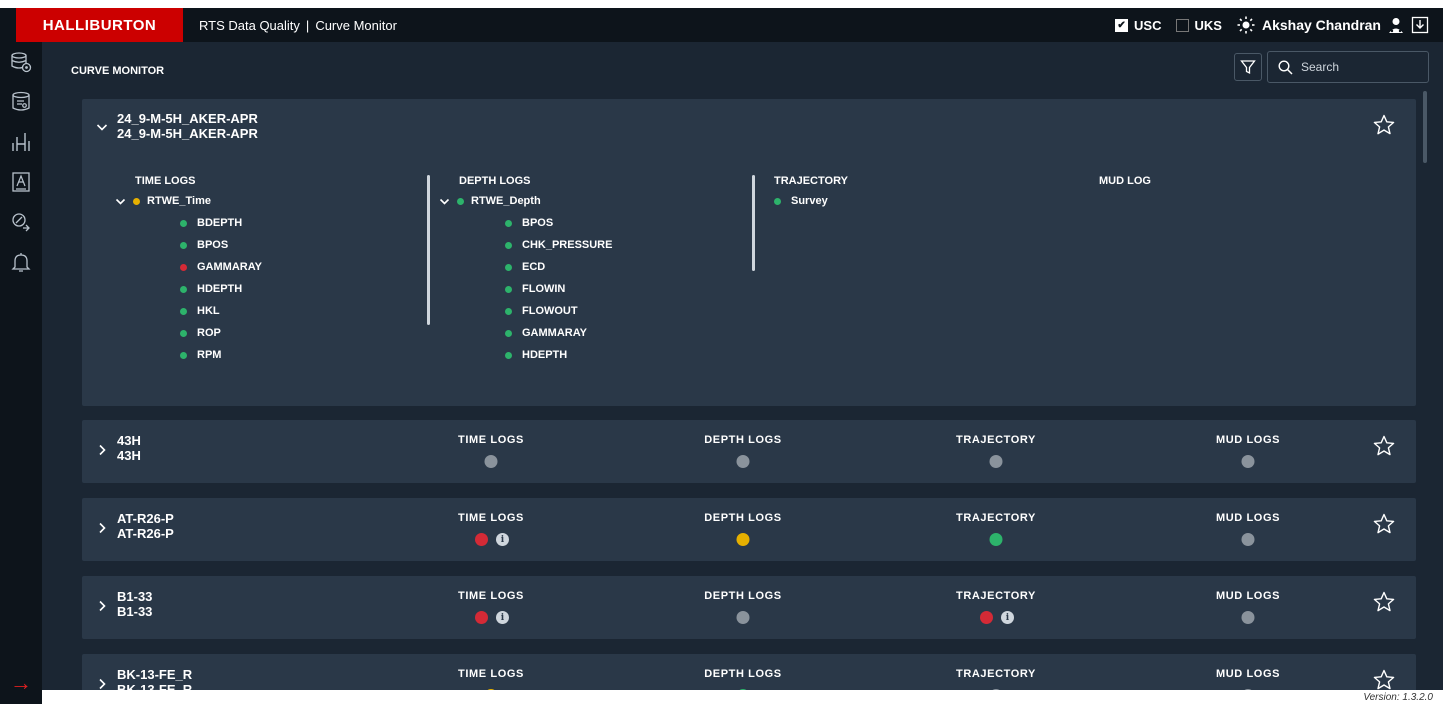 The height and width of the screenshot is (704, 1443). Describe the element at coordinates (753, 223) in the screenshot. I see `section-divider` at that location.